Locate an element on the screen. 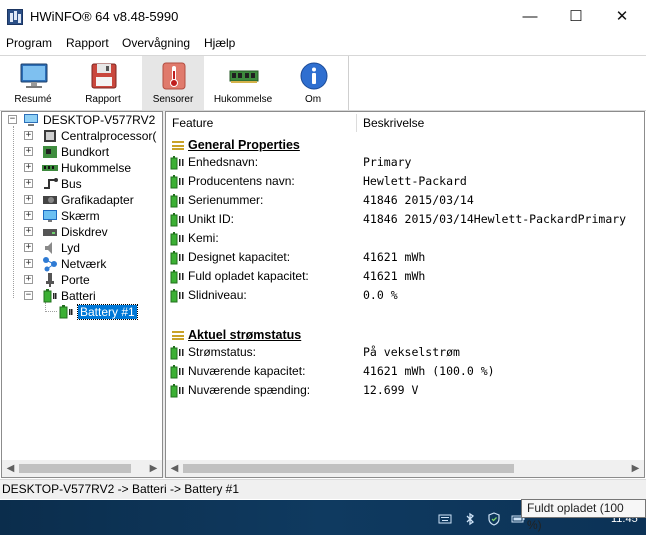  table-row: Enhedsnavn: Primary is located at coordinates (405, 162).